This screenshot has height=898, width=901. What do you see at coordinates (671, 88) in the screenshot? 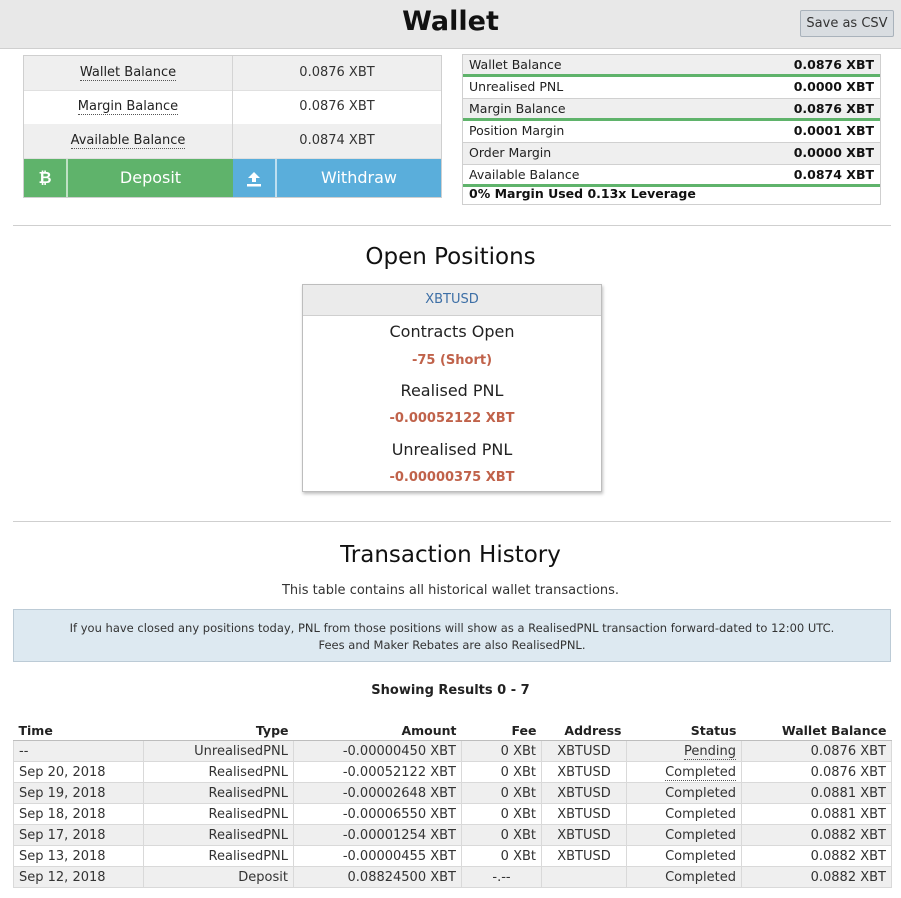
I see `margin-row: Unrealised PNL 0.0000 XBT` at bounding box center [671, 88].